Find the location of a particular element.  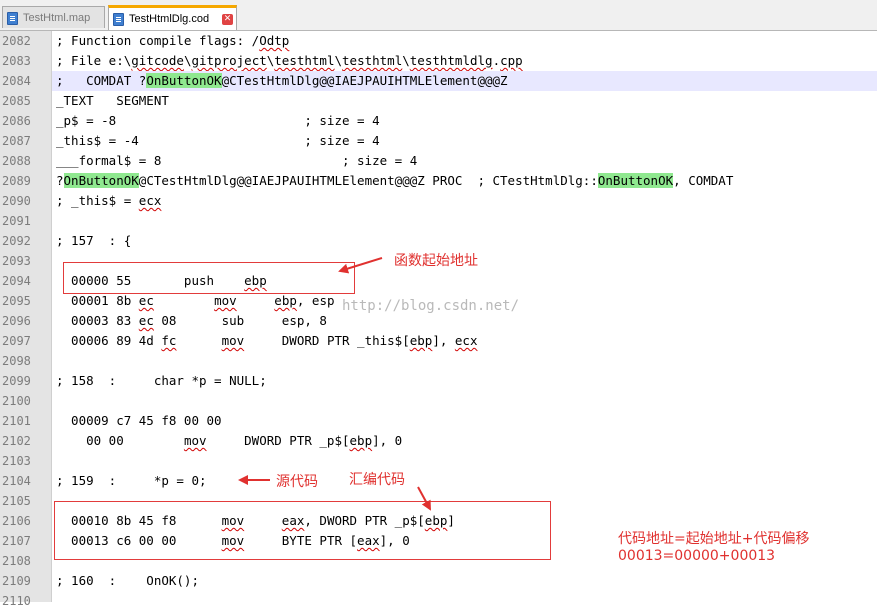

annotation-func-start: 函数起始地址 is located at coordinates (436, 261).